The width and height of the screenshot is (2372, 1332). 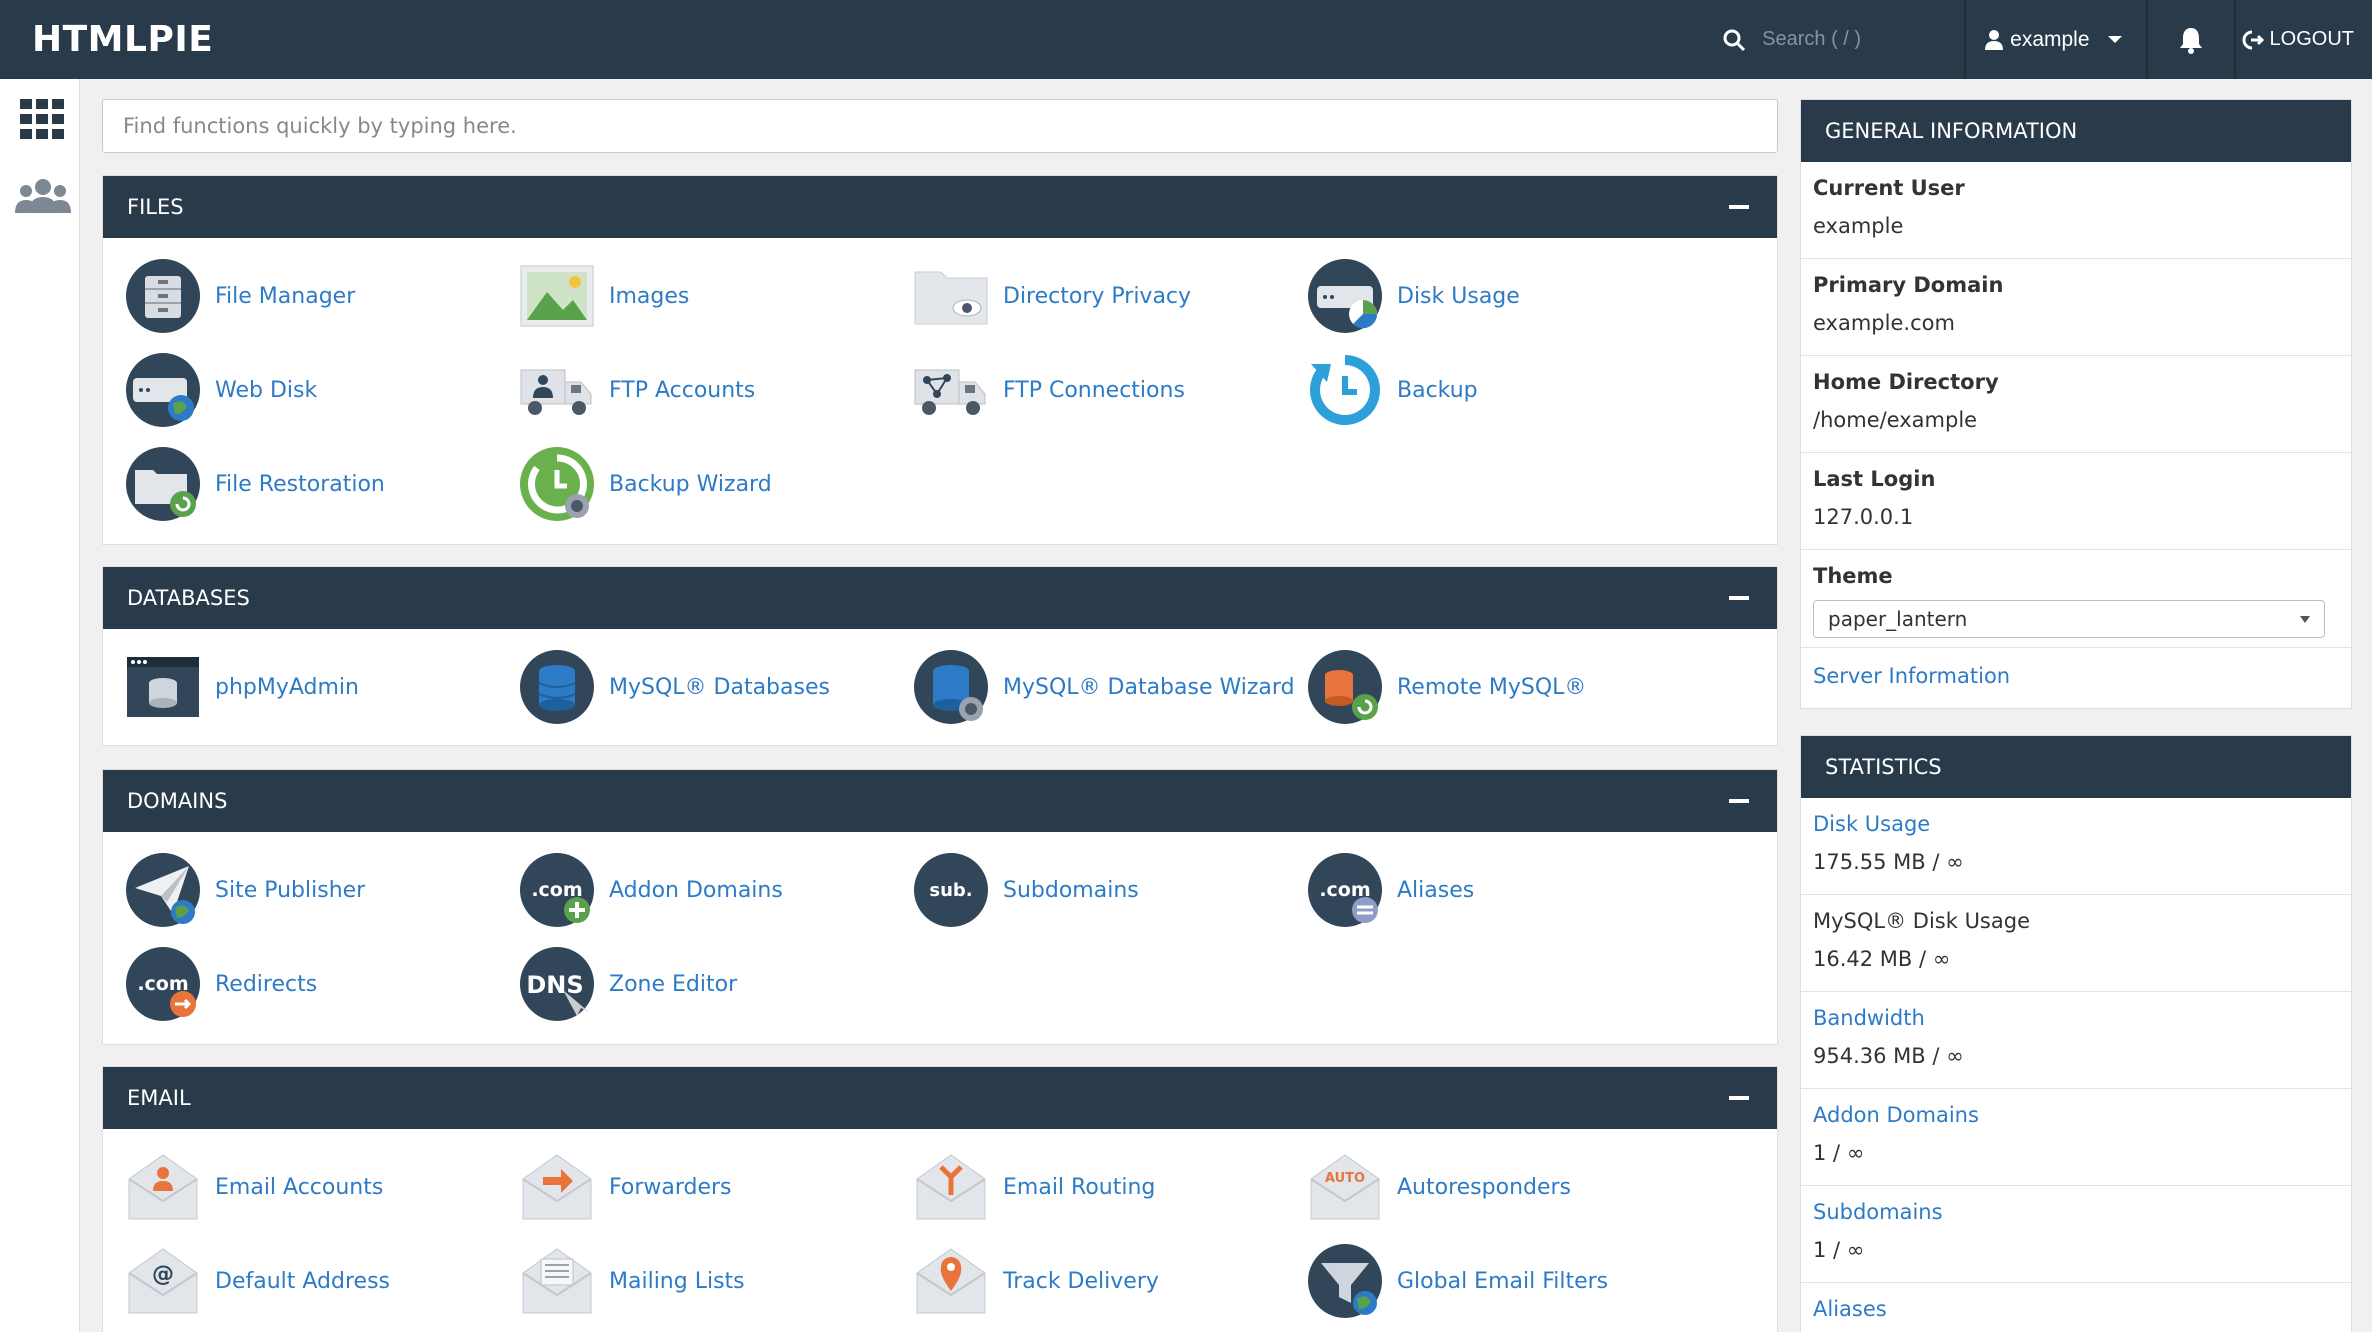 What do you see at coordinates (2076, 1018) in the screenshot?
I see `stat-bandwidth-link: Bandwidth` at bounding box center [2076, 1018].